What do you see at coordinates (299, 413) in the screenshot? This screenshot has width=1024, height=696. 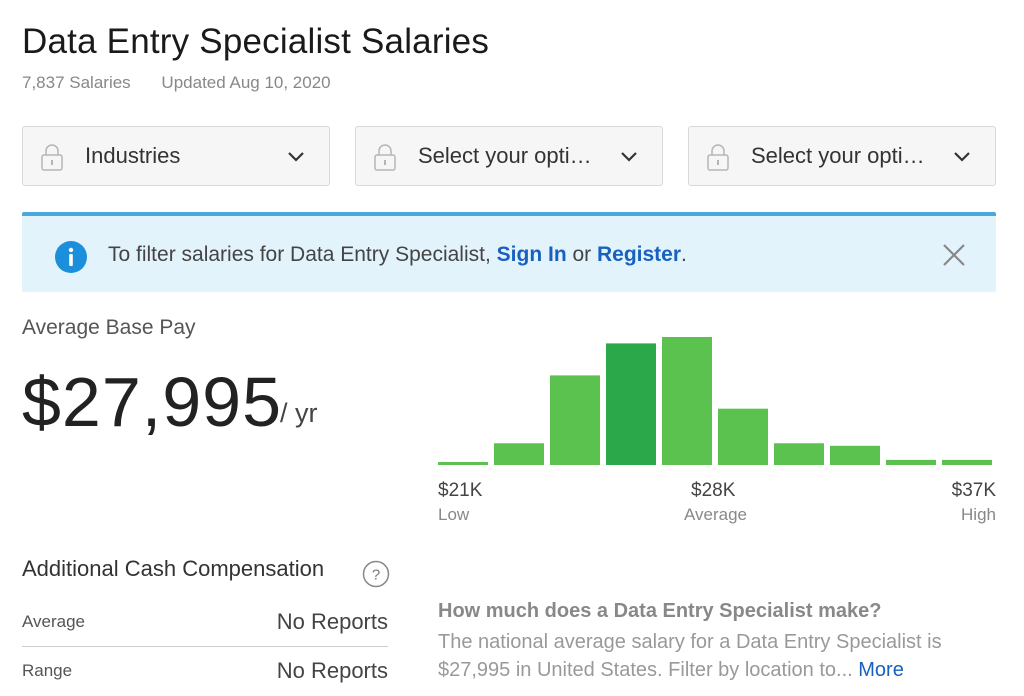 I see `pay-unit: / yr` at bounding box center [299, 413].